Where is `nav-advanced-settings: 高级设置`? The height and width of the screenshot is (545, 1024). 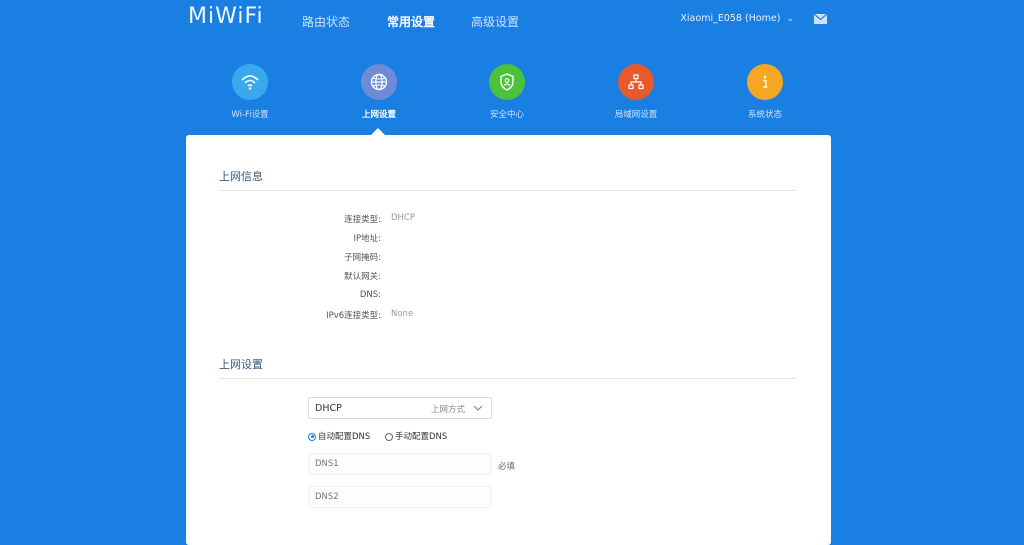 nav-advanced-settings: 高级设置 is located at coordinates (495, 21).